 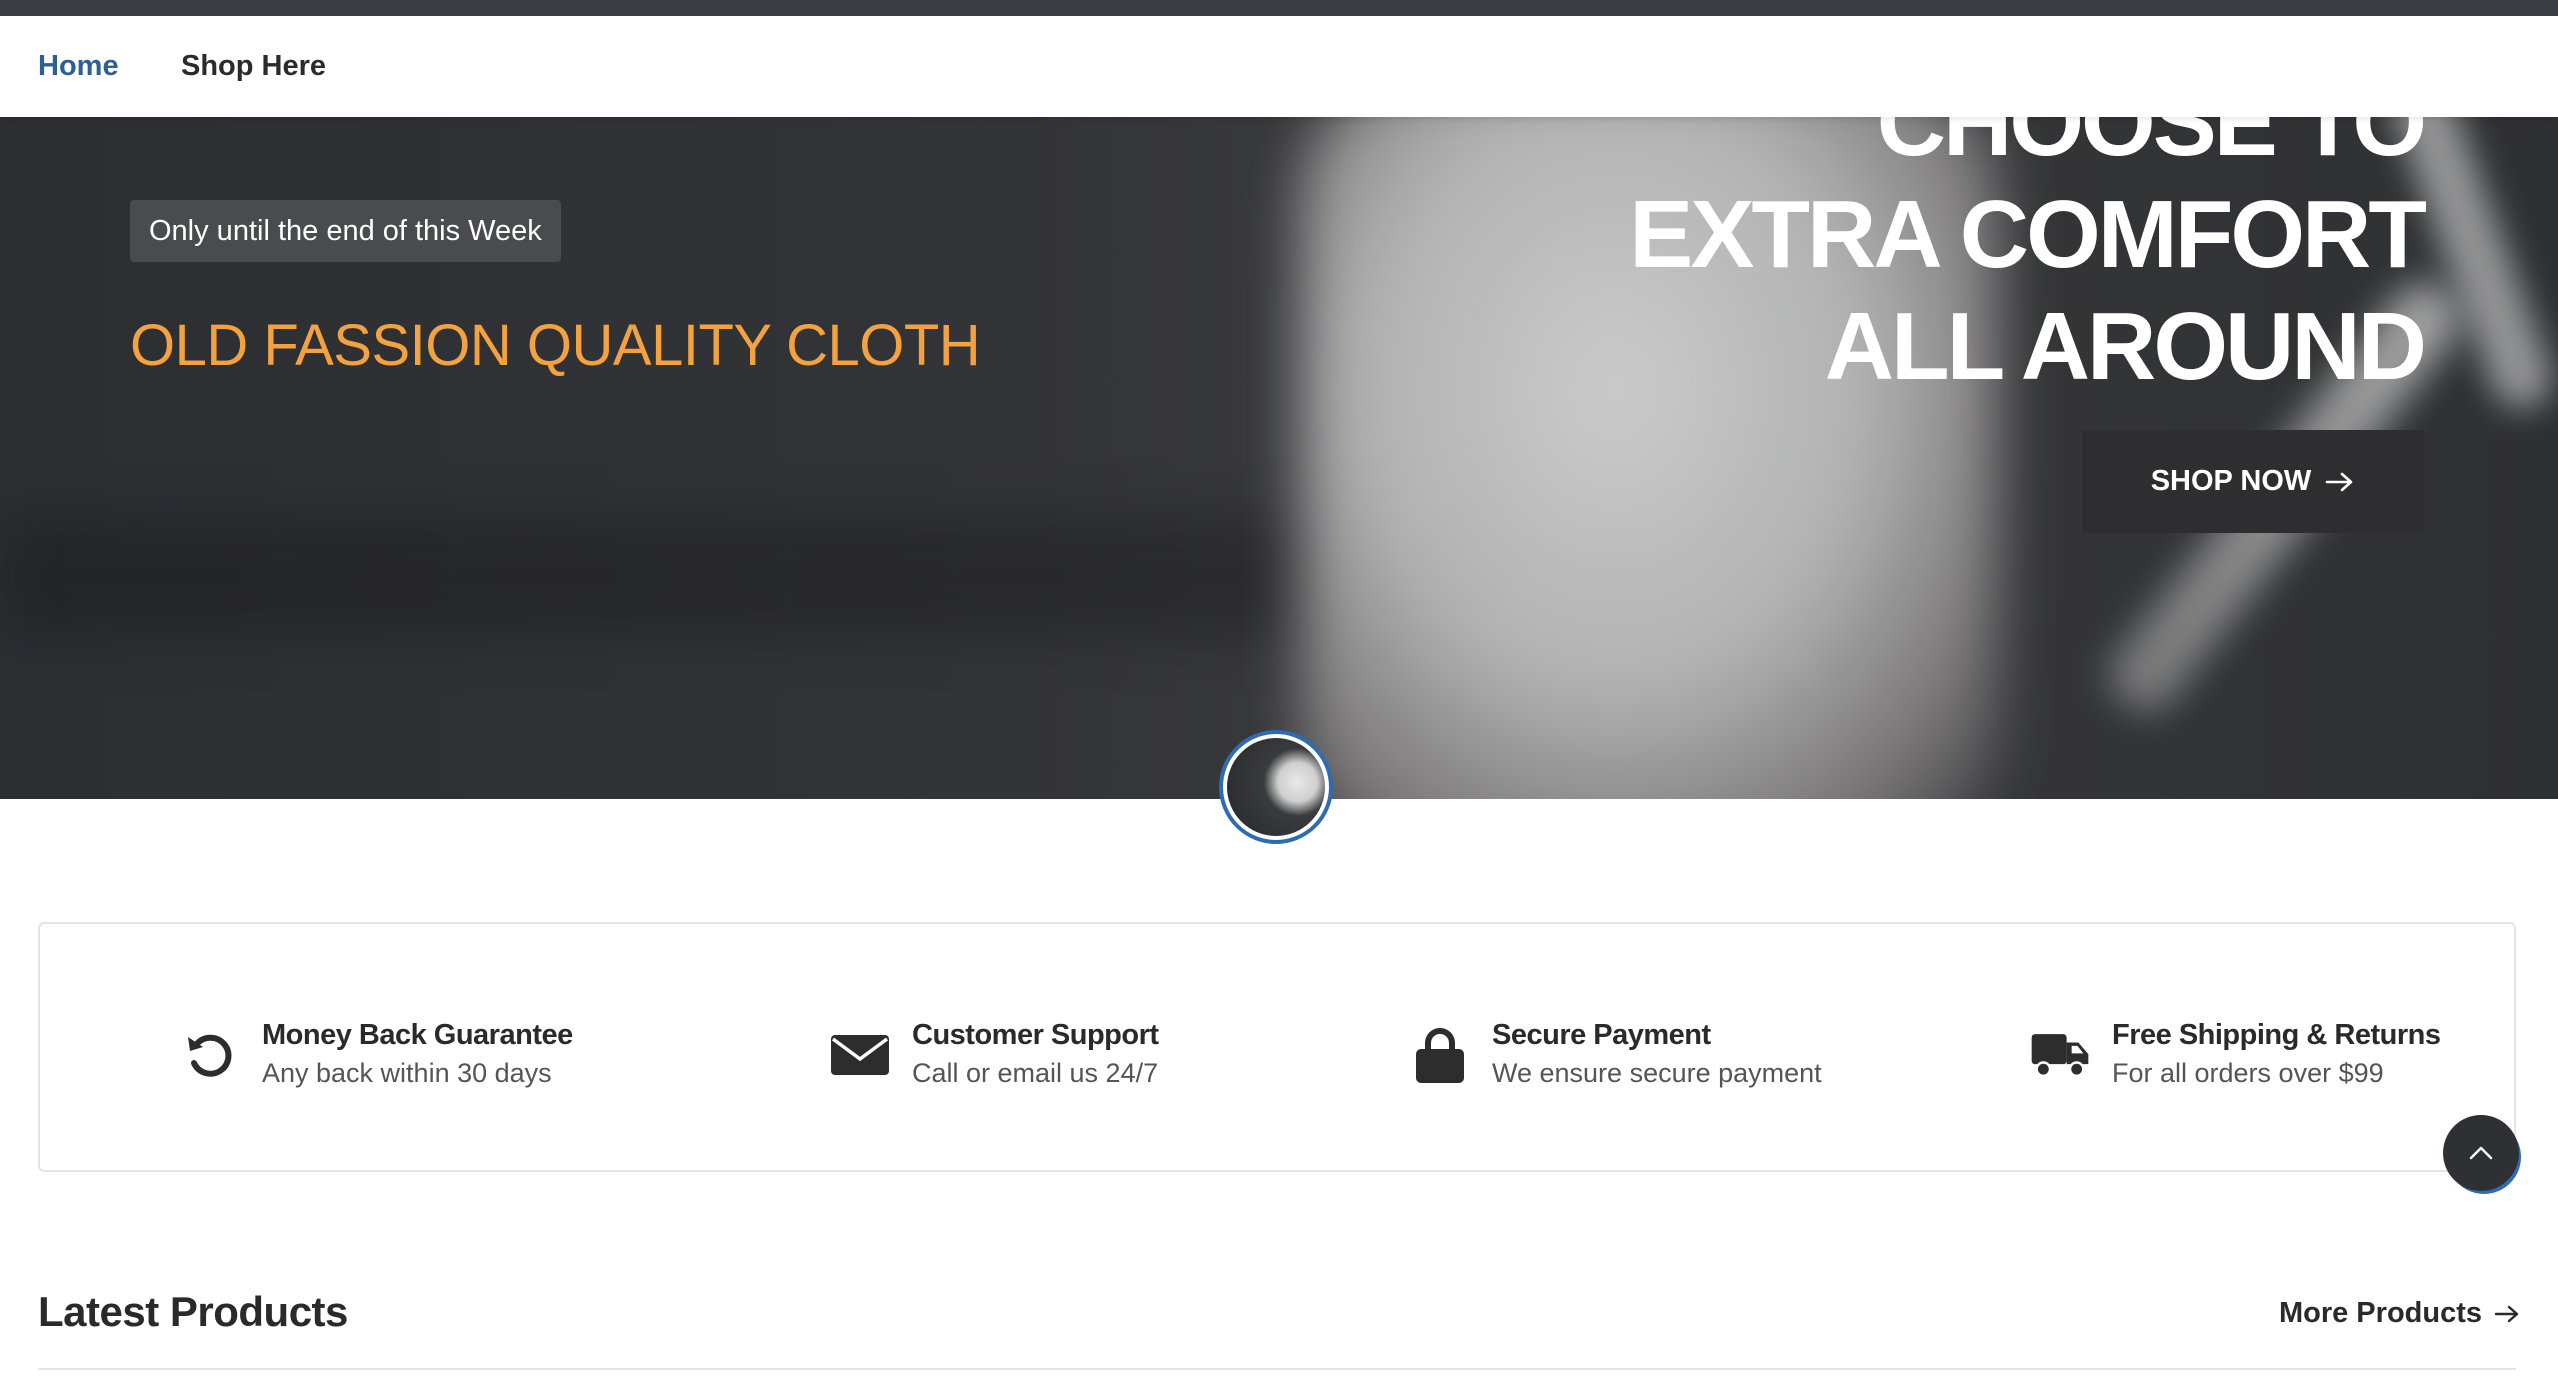 What do you see at coordinates (210, 1055) in the screenshot?
I see `undo-icon` at bounding box center [210, 1055].